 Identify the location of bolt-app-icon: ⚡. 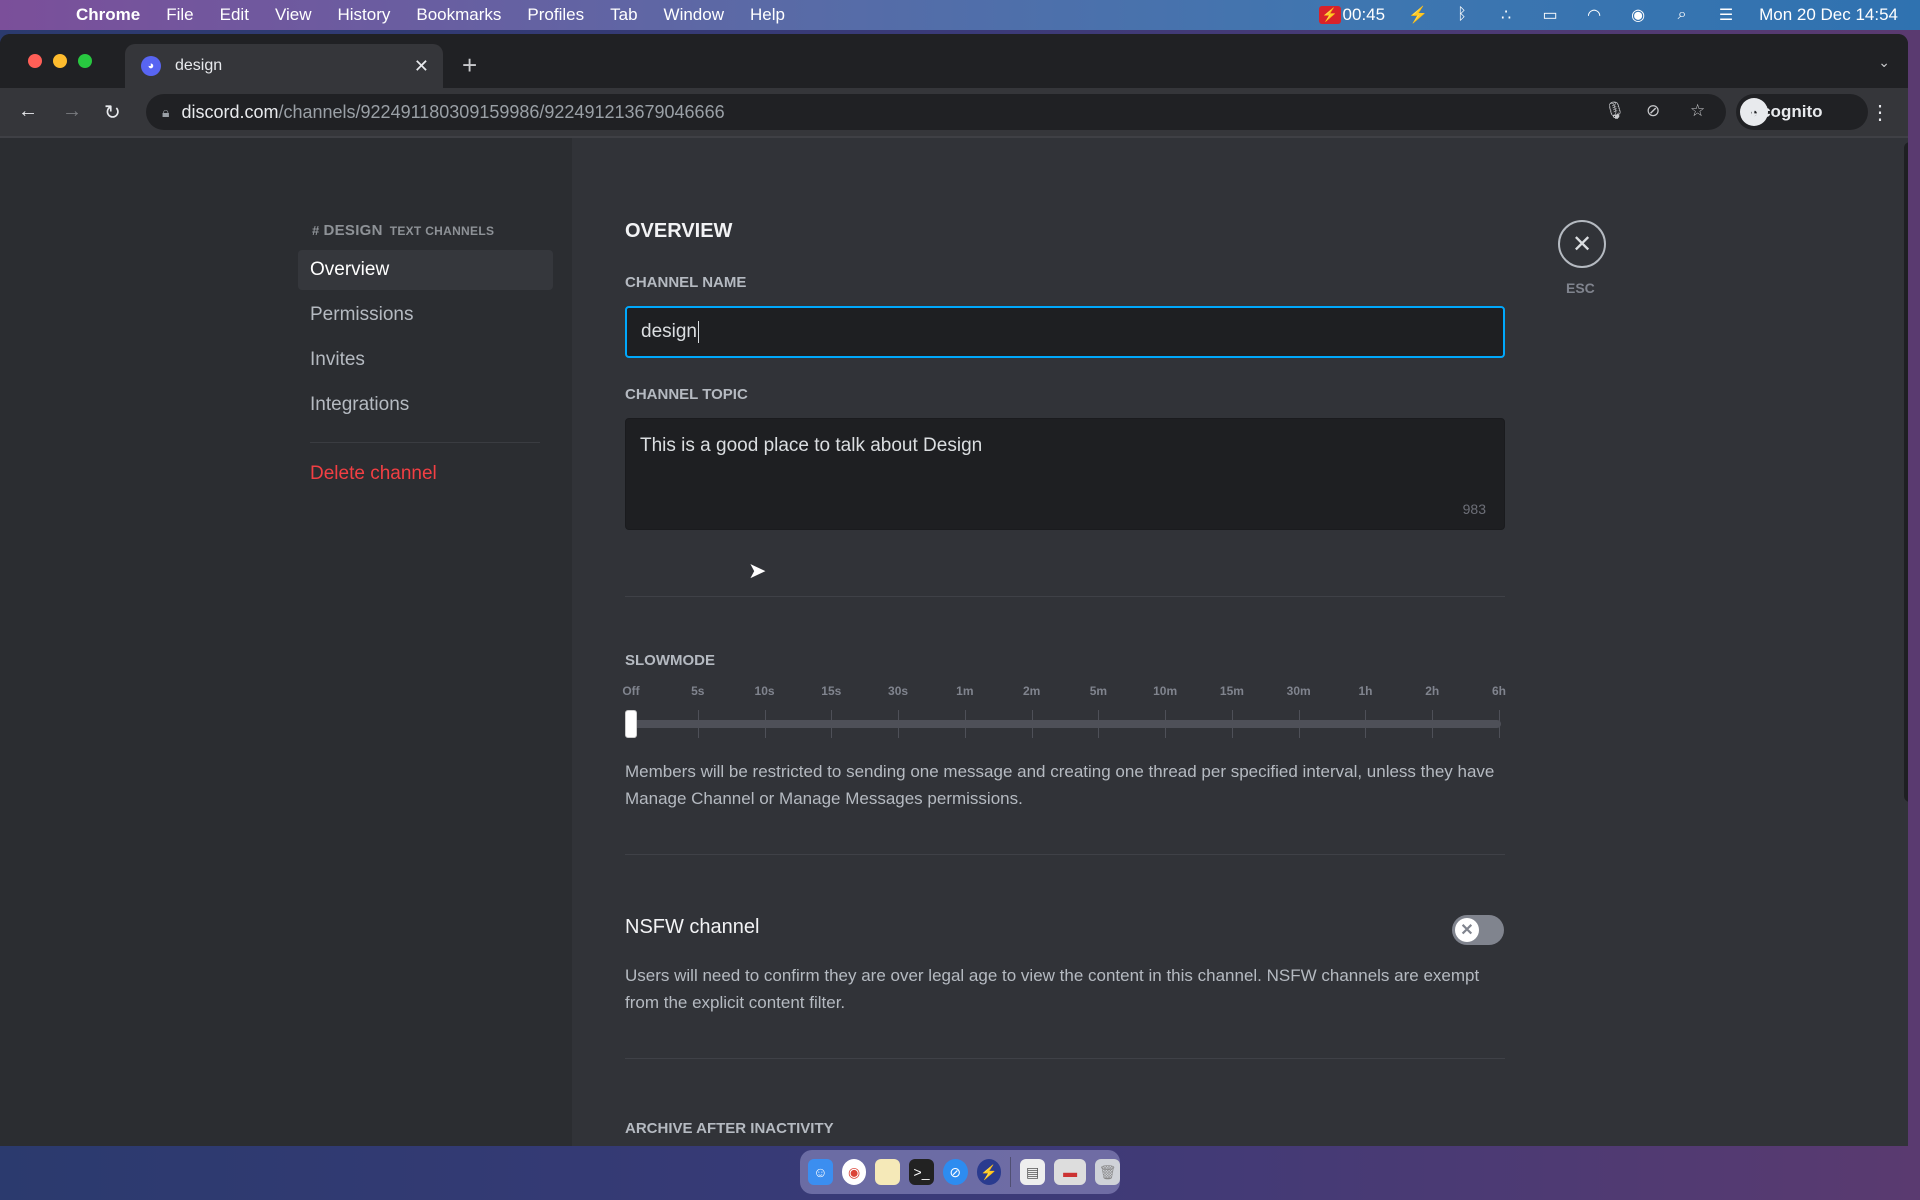
(1418, 15).